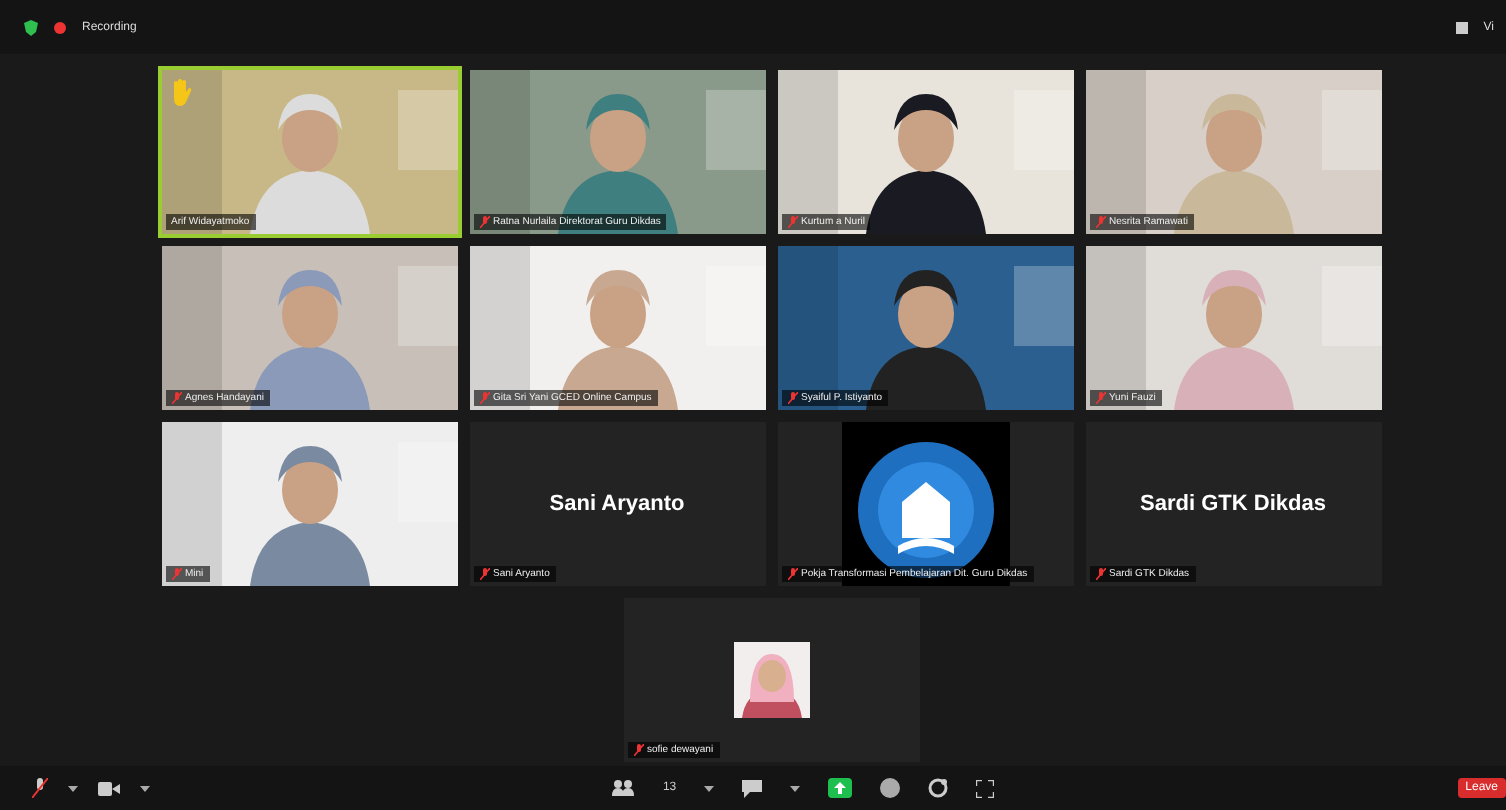  Describe the element at coordinates (938, 788) in the screenshot. I see `reactions-icon` at that location.